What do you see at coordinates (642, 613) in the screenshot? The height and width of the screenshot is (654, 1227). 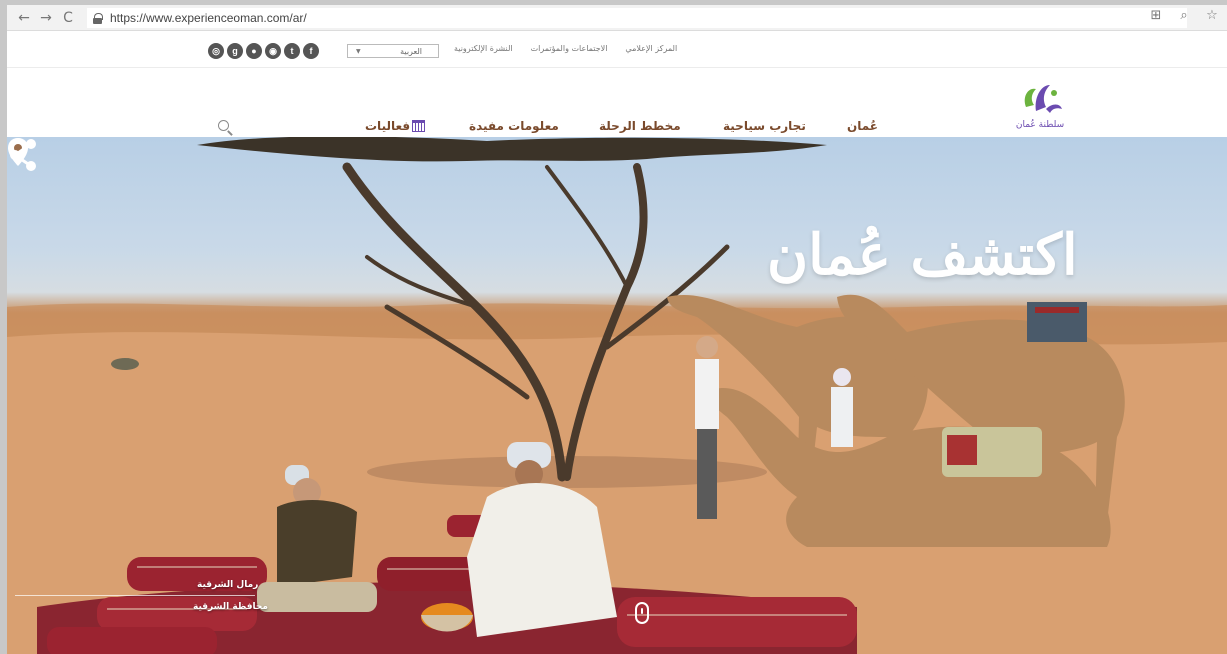 I see `scroll-down-icon` at bounding box center [642, 613].